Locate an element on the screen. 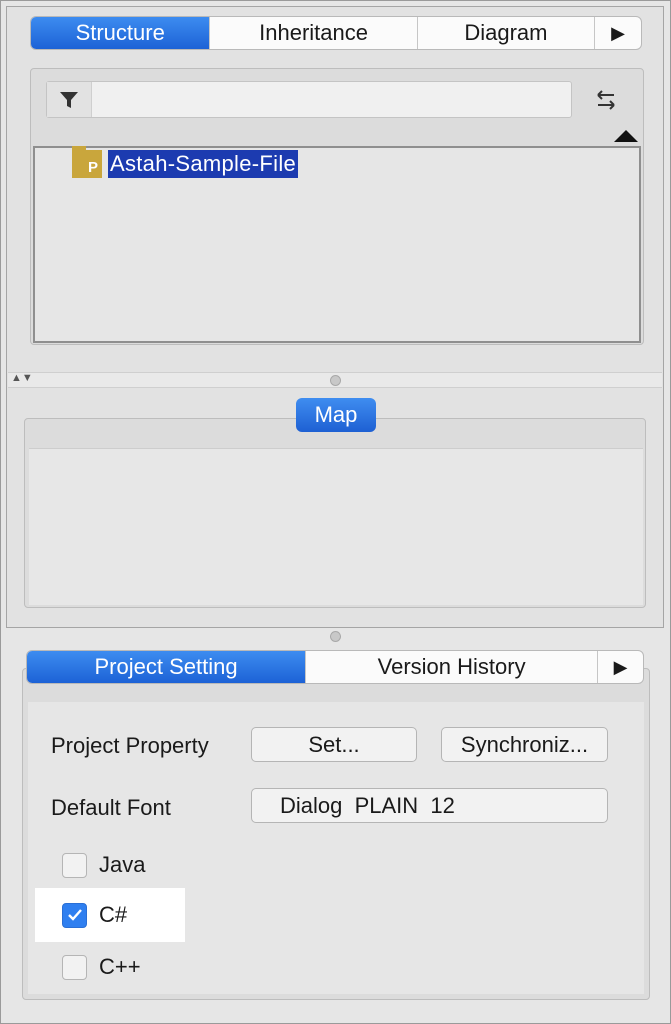  filter-field is located at coordinates (309, 99).